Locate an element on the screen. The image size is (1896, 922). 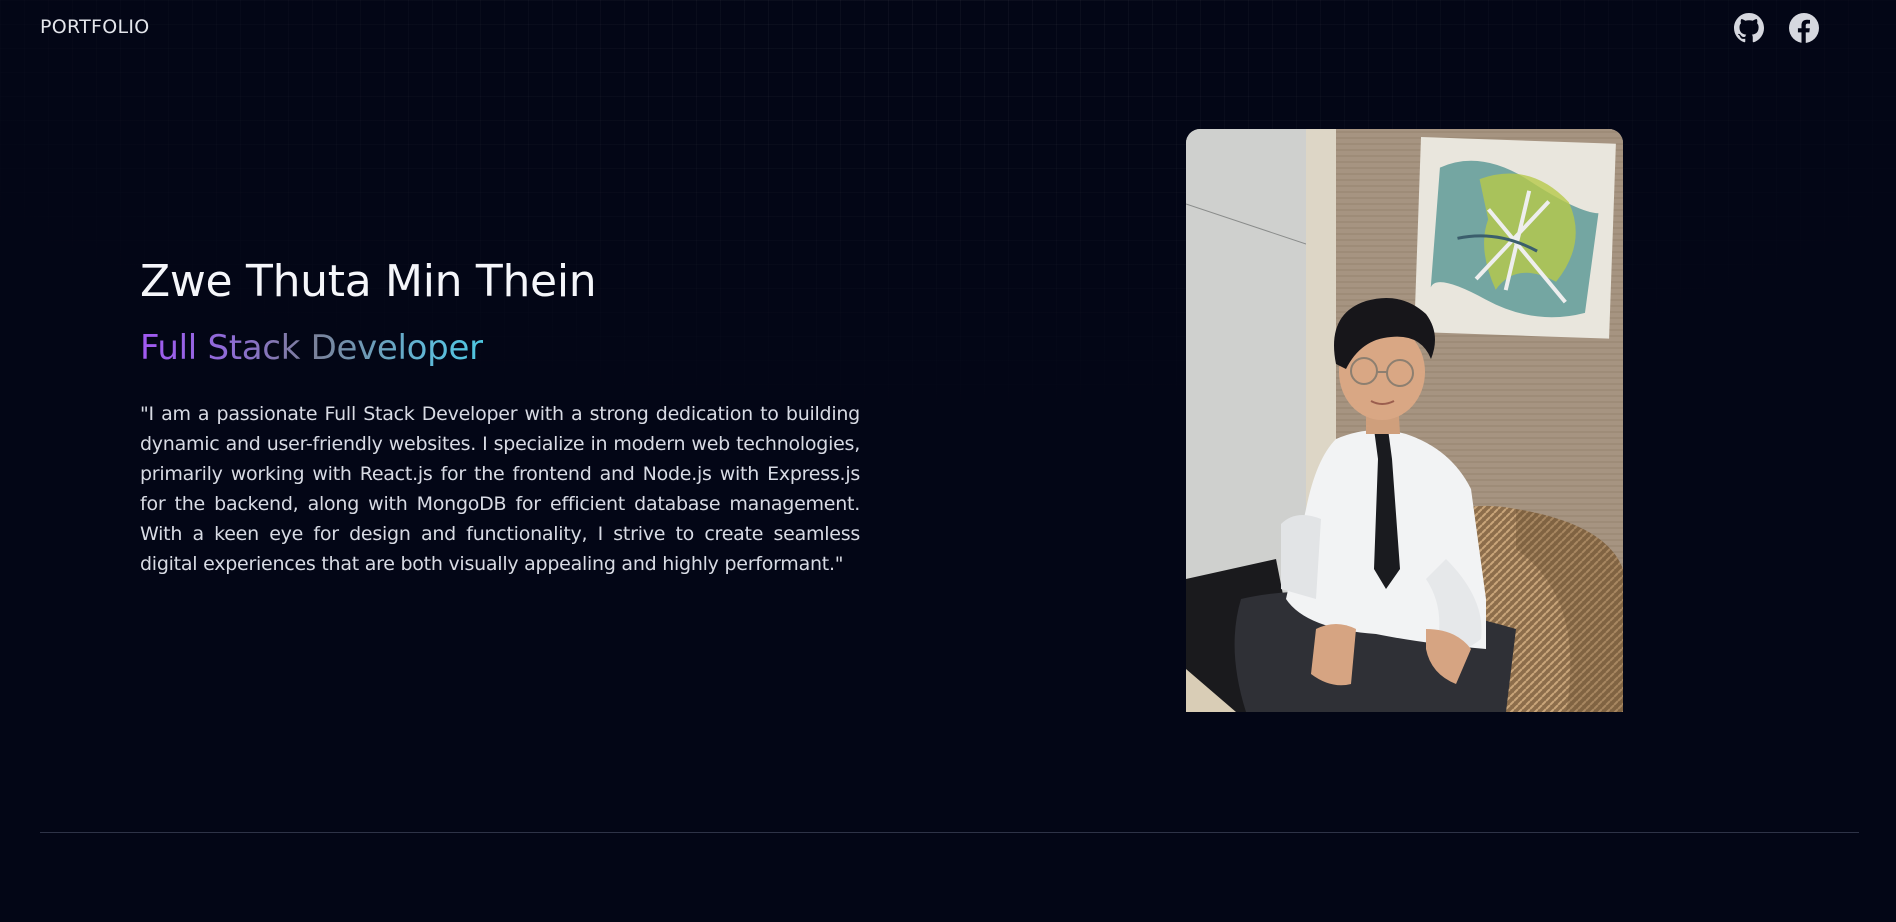
facebook-icon is located at coordinates (1804, 28).